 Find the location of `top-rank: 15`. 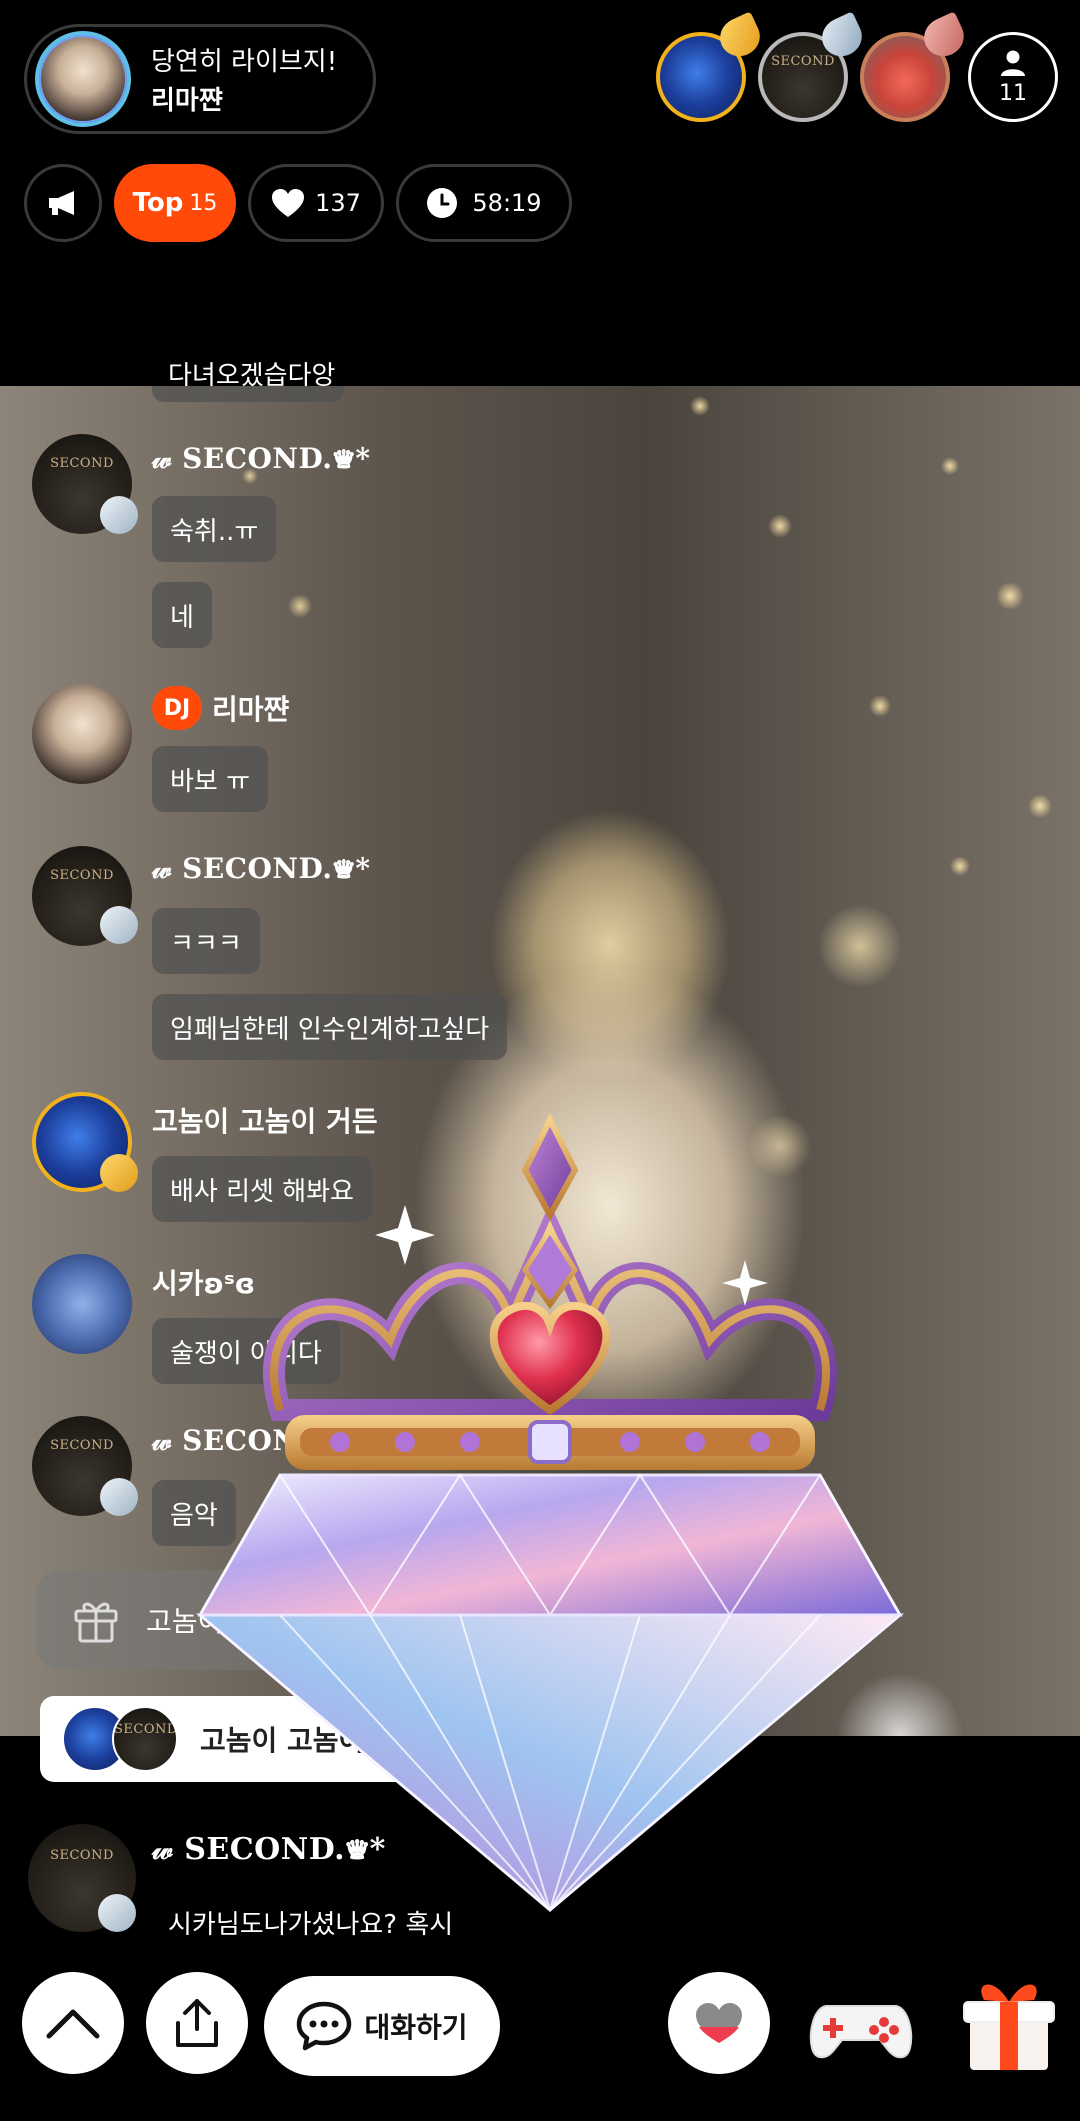

top-rank: 15 is located at coordinates (203, 203).